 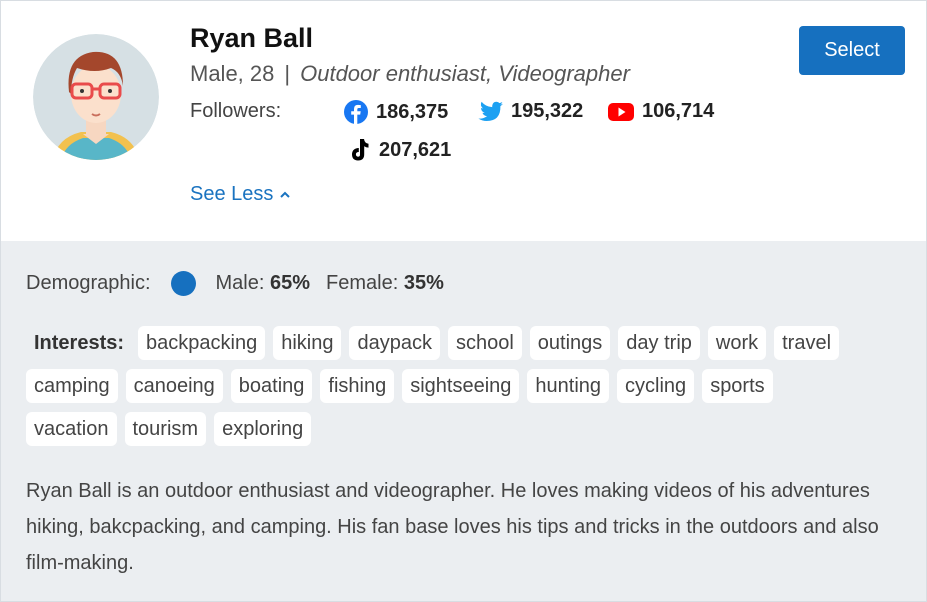 I want to click on select-button: Select, so click(x=852, y=50).